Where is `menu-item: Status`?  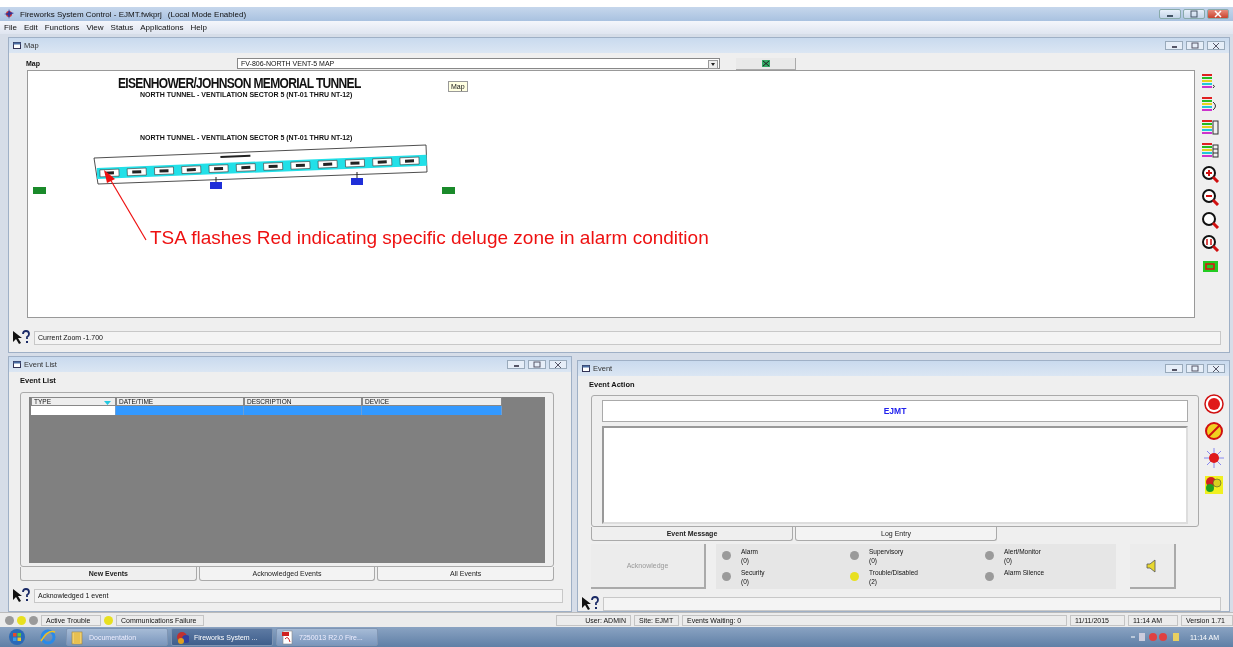
menu-item: Status is located at coordinates (122, 27).